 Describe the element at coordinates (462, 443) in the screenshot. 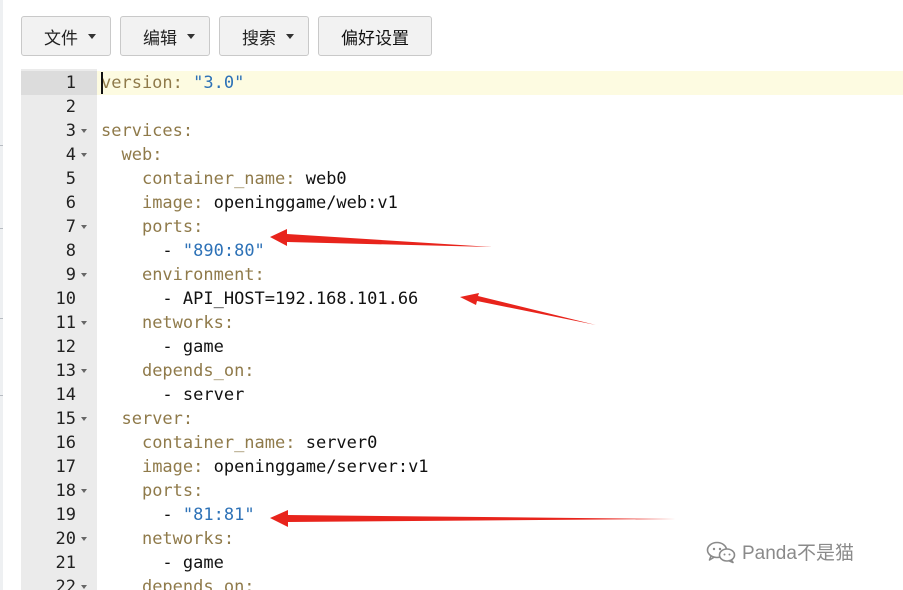

I see `code-line: 16 container_name: server0` at that location.